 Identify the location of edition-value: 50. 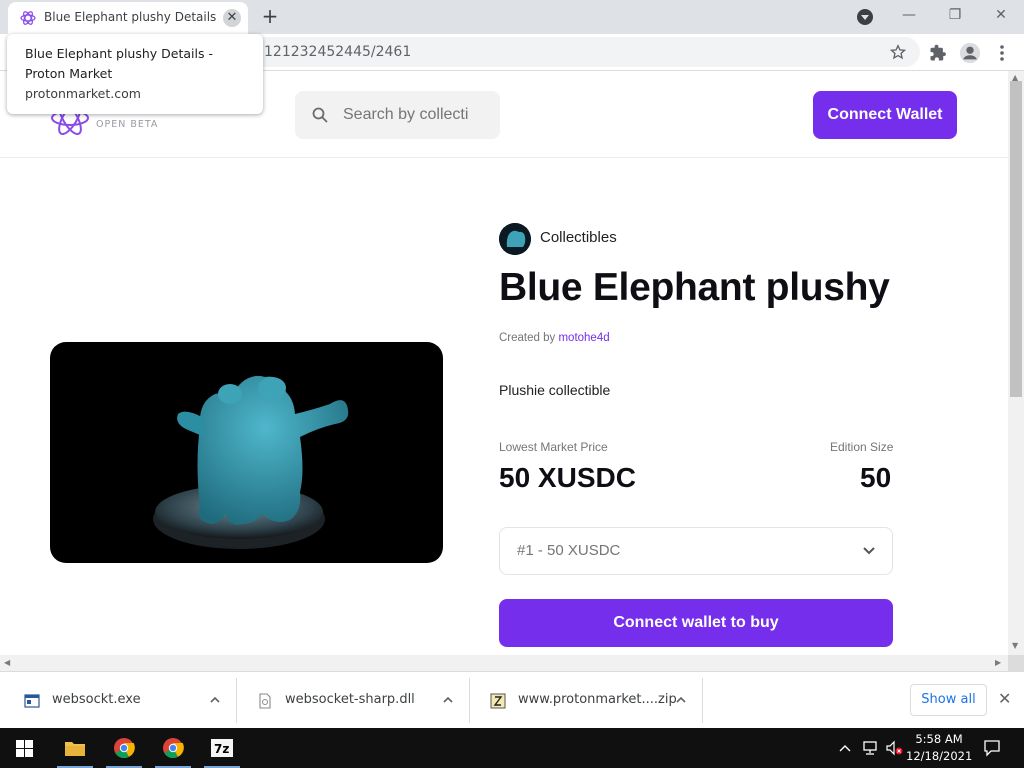
(876, 477).